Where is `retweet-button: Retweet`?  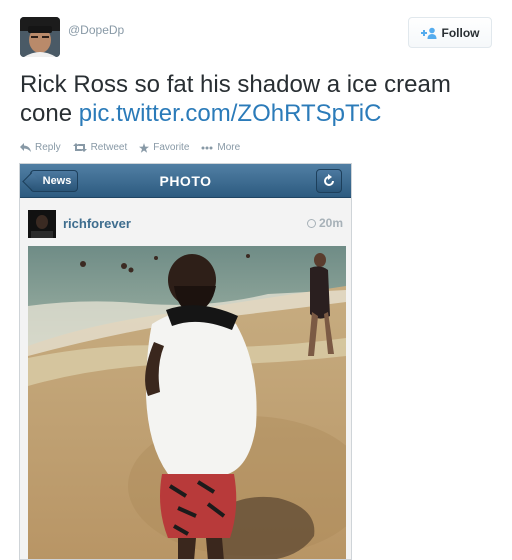
retweet-button: Retweet is located at coordinates (100, 147).